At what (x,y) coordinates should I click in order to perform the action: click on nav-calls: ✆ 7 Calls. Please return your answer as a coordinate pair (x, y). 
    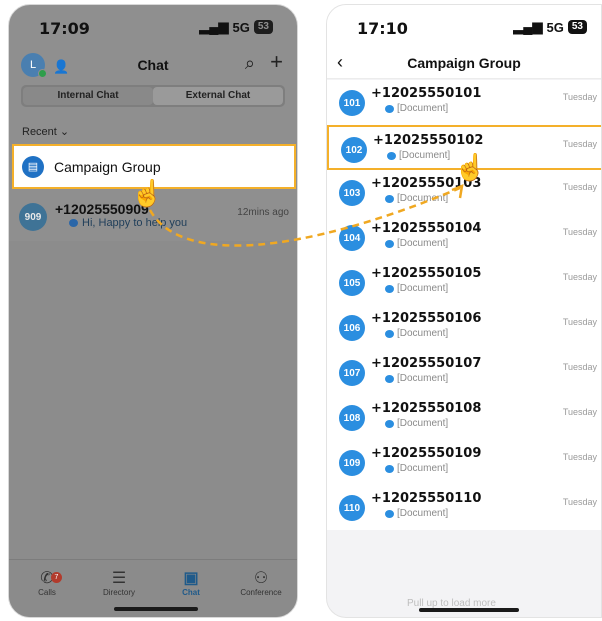
    Looking at the image, I should click on (47, 582).